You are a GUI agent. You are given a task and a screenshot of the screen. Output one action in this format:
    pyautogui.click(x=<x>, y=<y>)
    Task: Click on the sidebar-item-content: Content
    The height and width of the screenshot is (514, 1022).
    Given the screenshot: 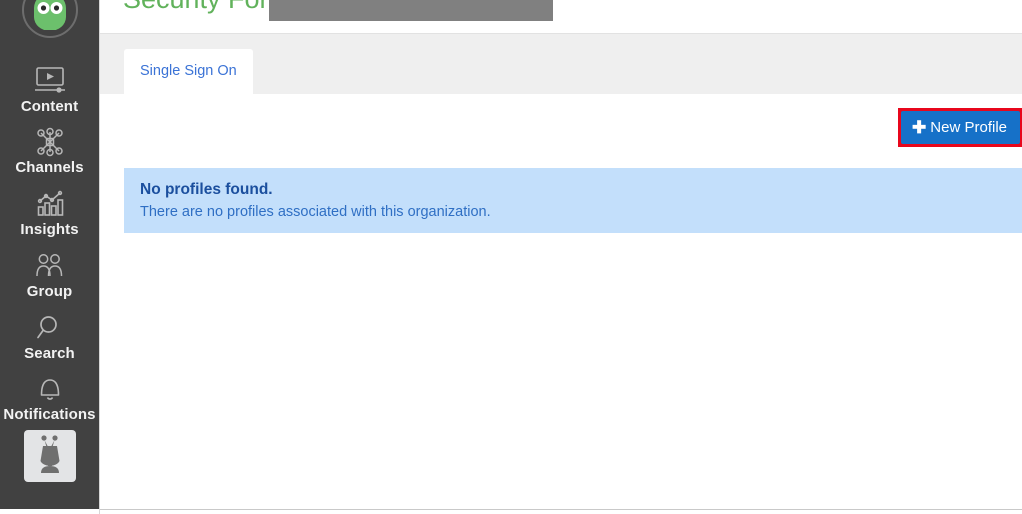 What is the action you would take?
    pyautogui.click(x=49, y=89)
    